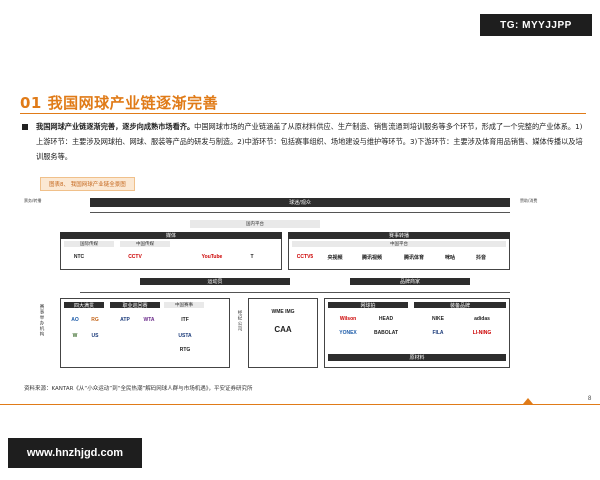 The image size is (600, 480). Describe the element at coordinates (239, 321) in the screenshot. I see `agency-label: 经纪公司` at that location.